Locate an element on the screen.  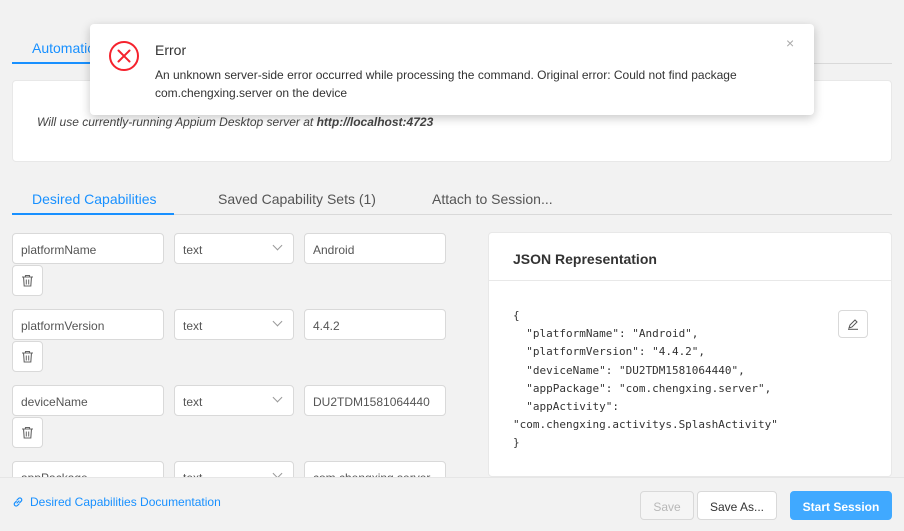
desired-capabilities-docs-link: Desired Capabilities Documentation is located at coordinates (116, 502).